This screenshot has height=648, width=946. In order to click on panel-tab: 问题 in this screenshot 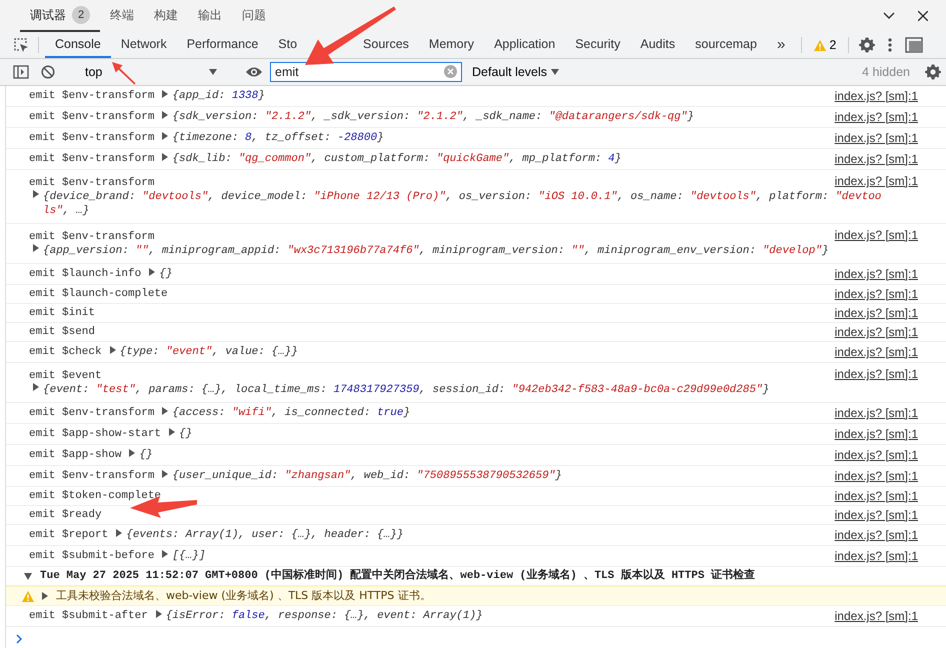, I will do `click(254, 16)`.